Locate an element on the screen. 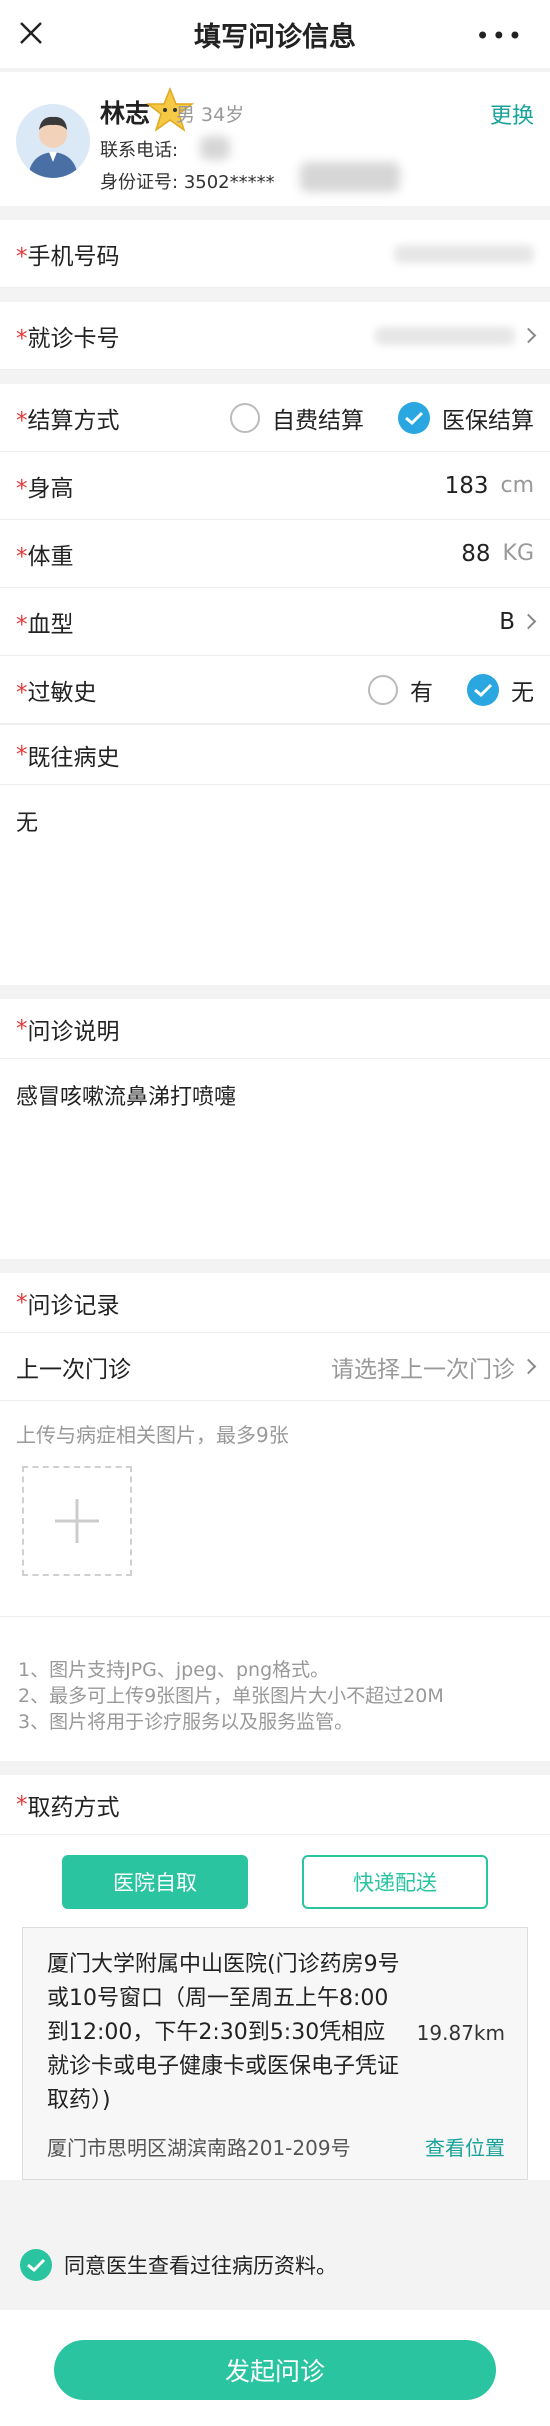 The height and width of the screenshot is (2426, 550). weight-row: *体重 88 KG is located at coordinates (275, 554).